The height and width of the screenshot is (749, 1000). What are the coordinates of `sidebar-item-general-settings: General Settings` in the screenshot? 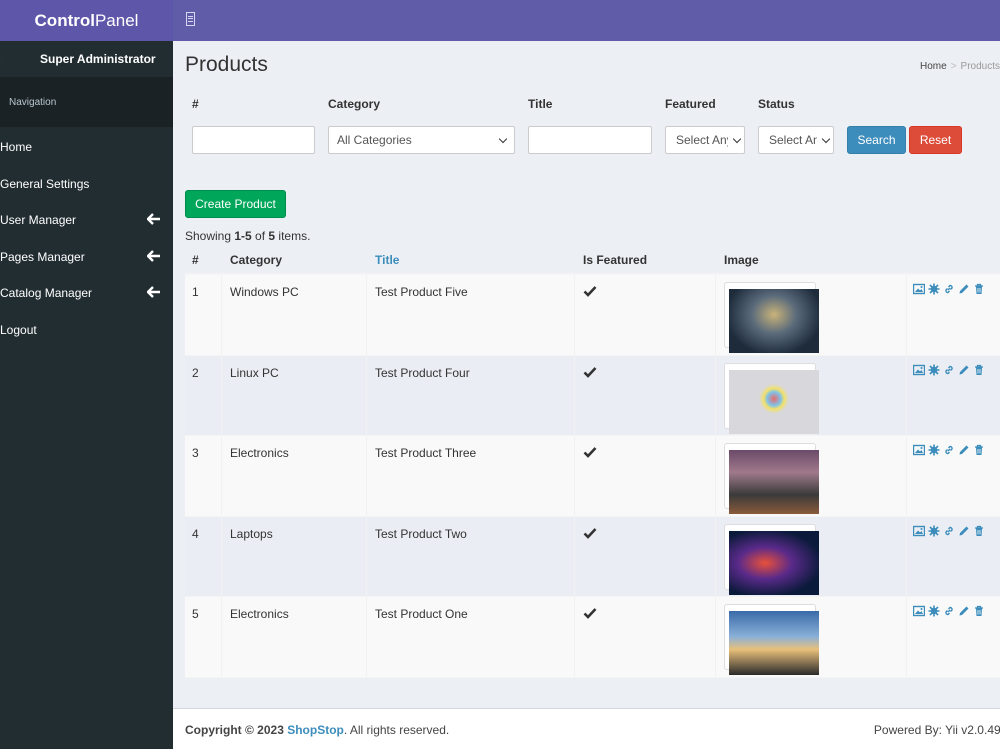 It's located at (86, 184).